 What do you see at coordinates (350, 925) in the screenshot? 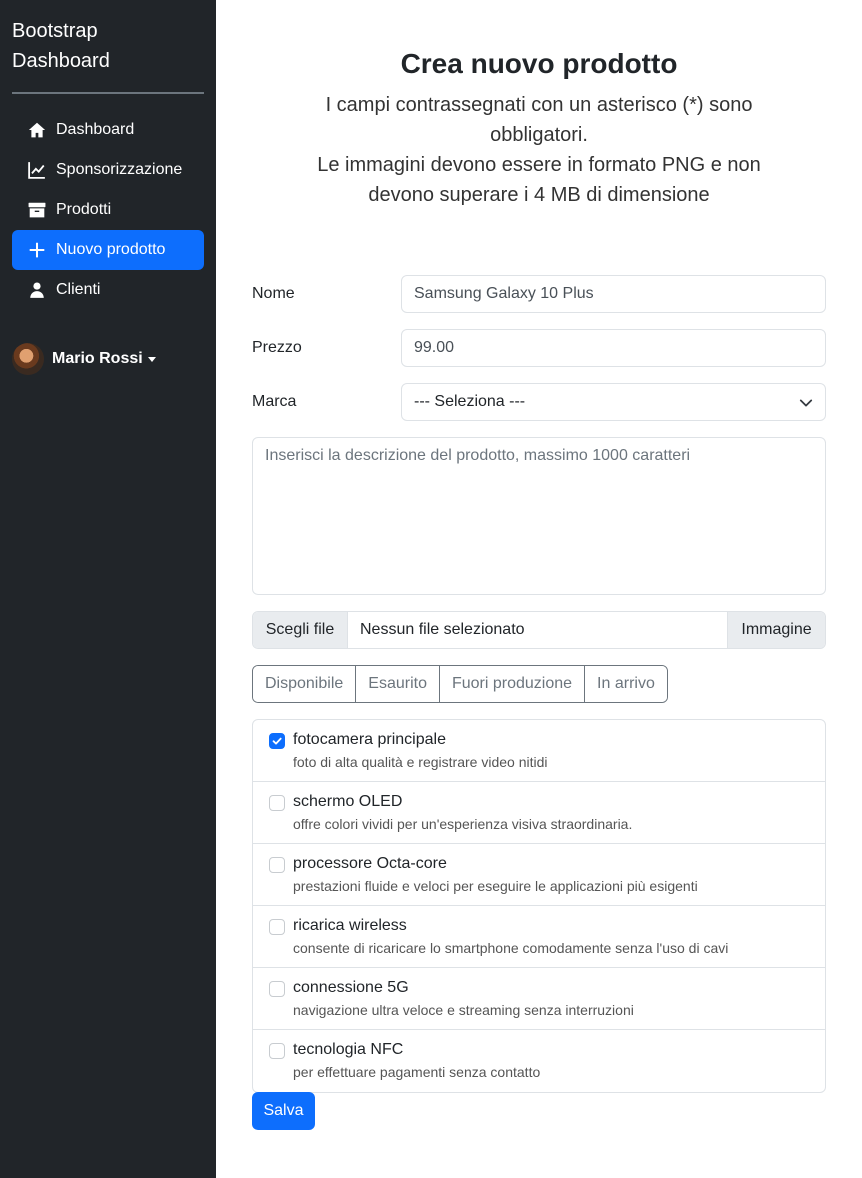
I see `feature-title: ricarica wireless` at bounding box center [350, 925].